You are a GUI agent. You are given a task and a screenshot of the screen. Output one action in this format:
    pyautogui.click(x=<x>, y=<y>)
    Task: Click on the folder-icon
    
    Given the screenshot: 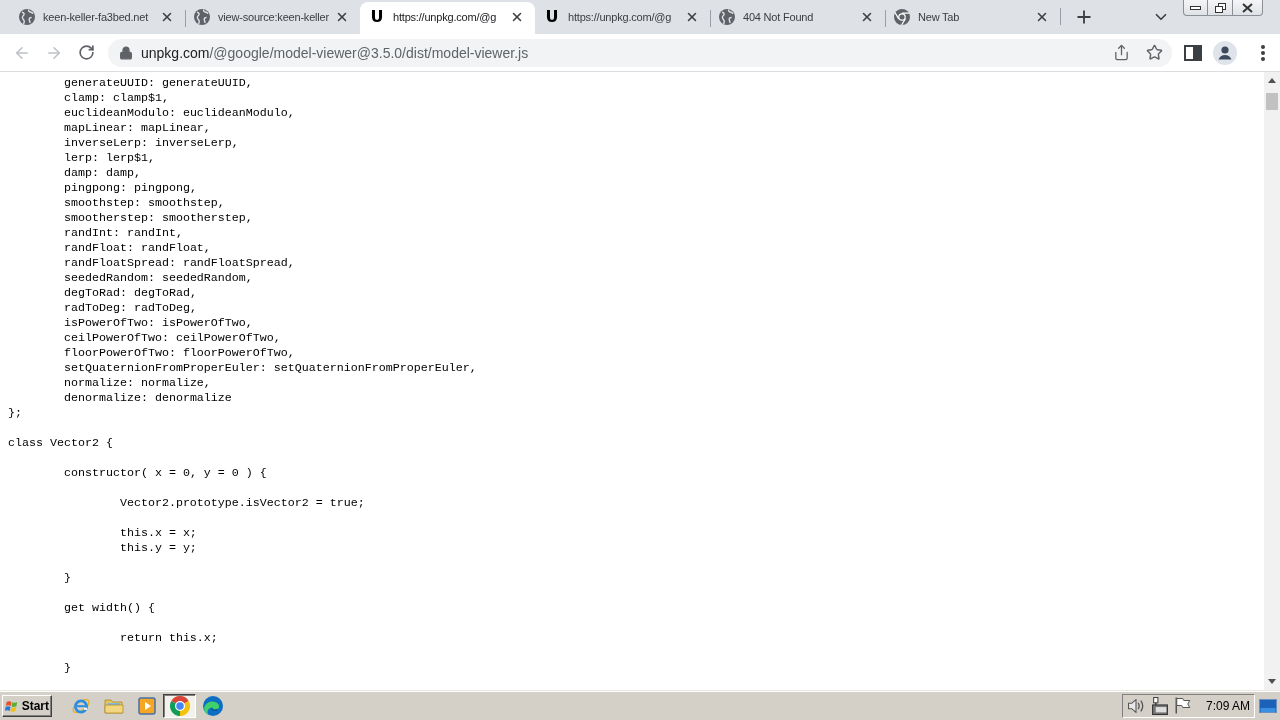 What is the action you would take?
    pyautogui.click(x=113, y=705)
    